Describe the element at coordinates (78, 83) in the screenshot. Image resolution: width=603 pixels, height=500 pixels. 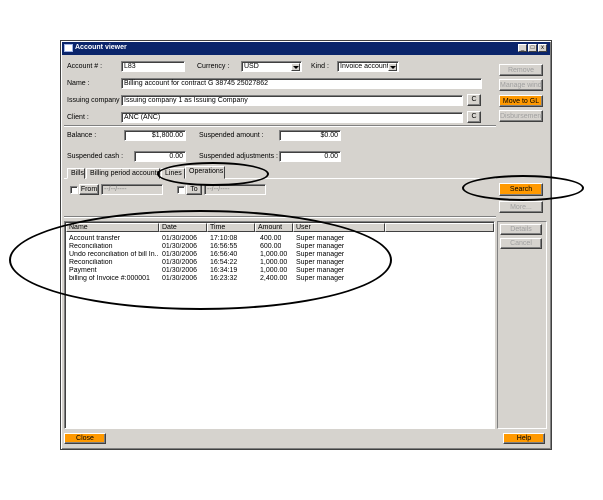
I see `name-label: Name :` at that location.